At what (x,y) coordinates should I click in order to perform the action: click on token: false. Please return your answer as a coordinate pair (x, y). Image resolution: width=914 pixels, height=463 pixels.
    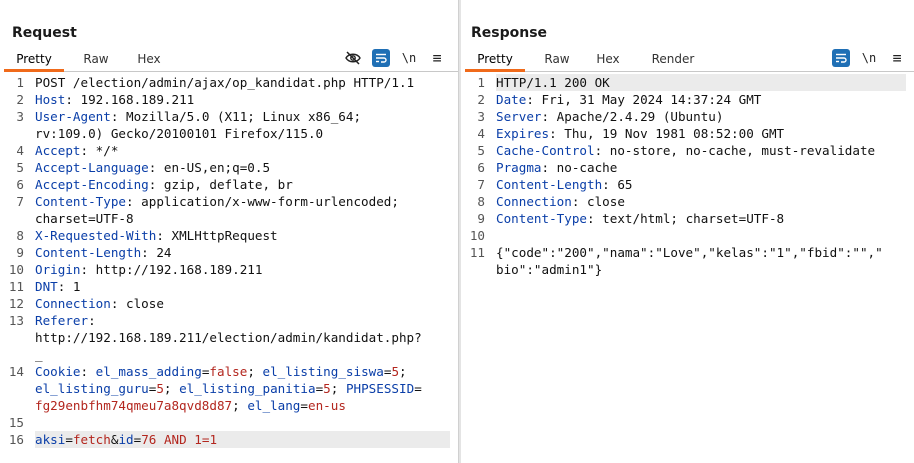
    Looking at the image, I should click on (228, 371).